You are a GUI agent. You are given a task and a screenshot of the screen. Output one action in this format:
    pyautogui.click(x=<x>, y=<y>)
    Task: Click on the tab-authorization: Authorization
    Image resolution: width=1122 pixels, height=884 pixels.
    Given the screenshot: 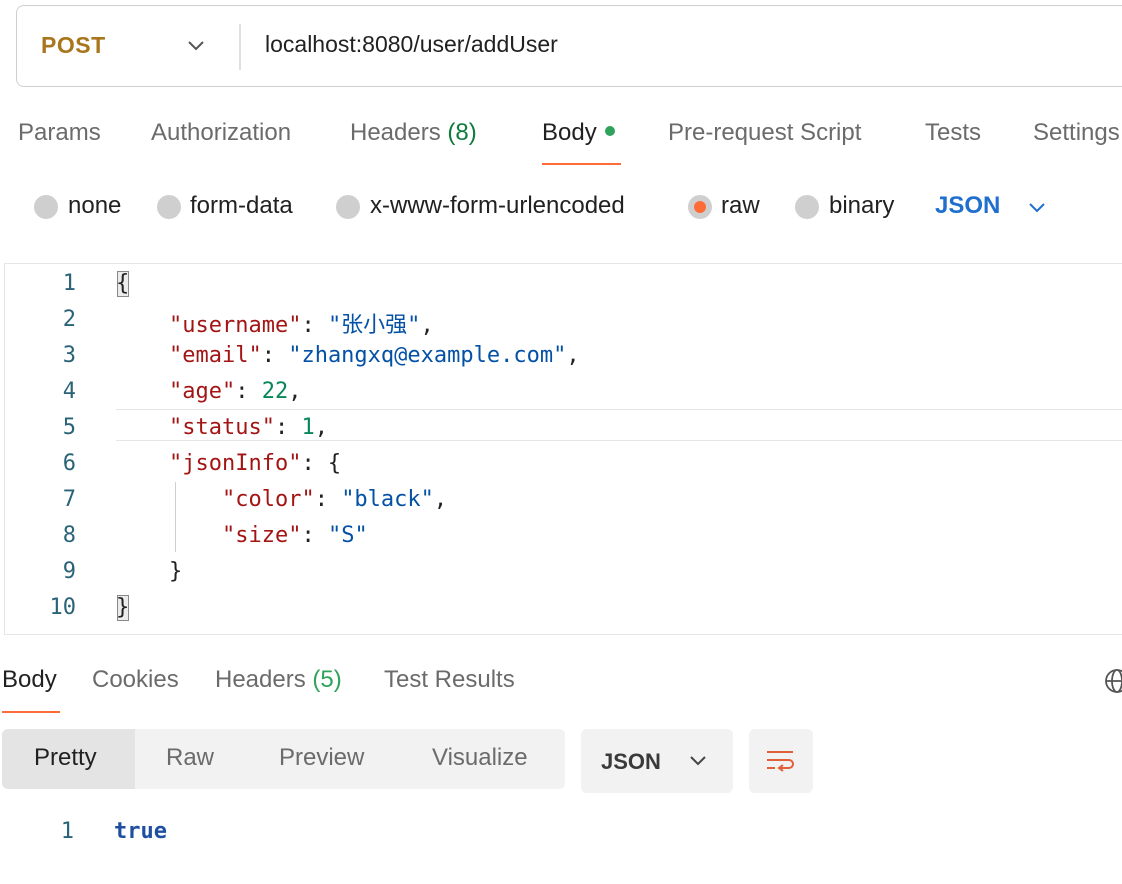 What is the action you would take?
    pyautogui.click(x=221, y=133)
    